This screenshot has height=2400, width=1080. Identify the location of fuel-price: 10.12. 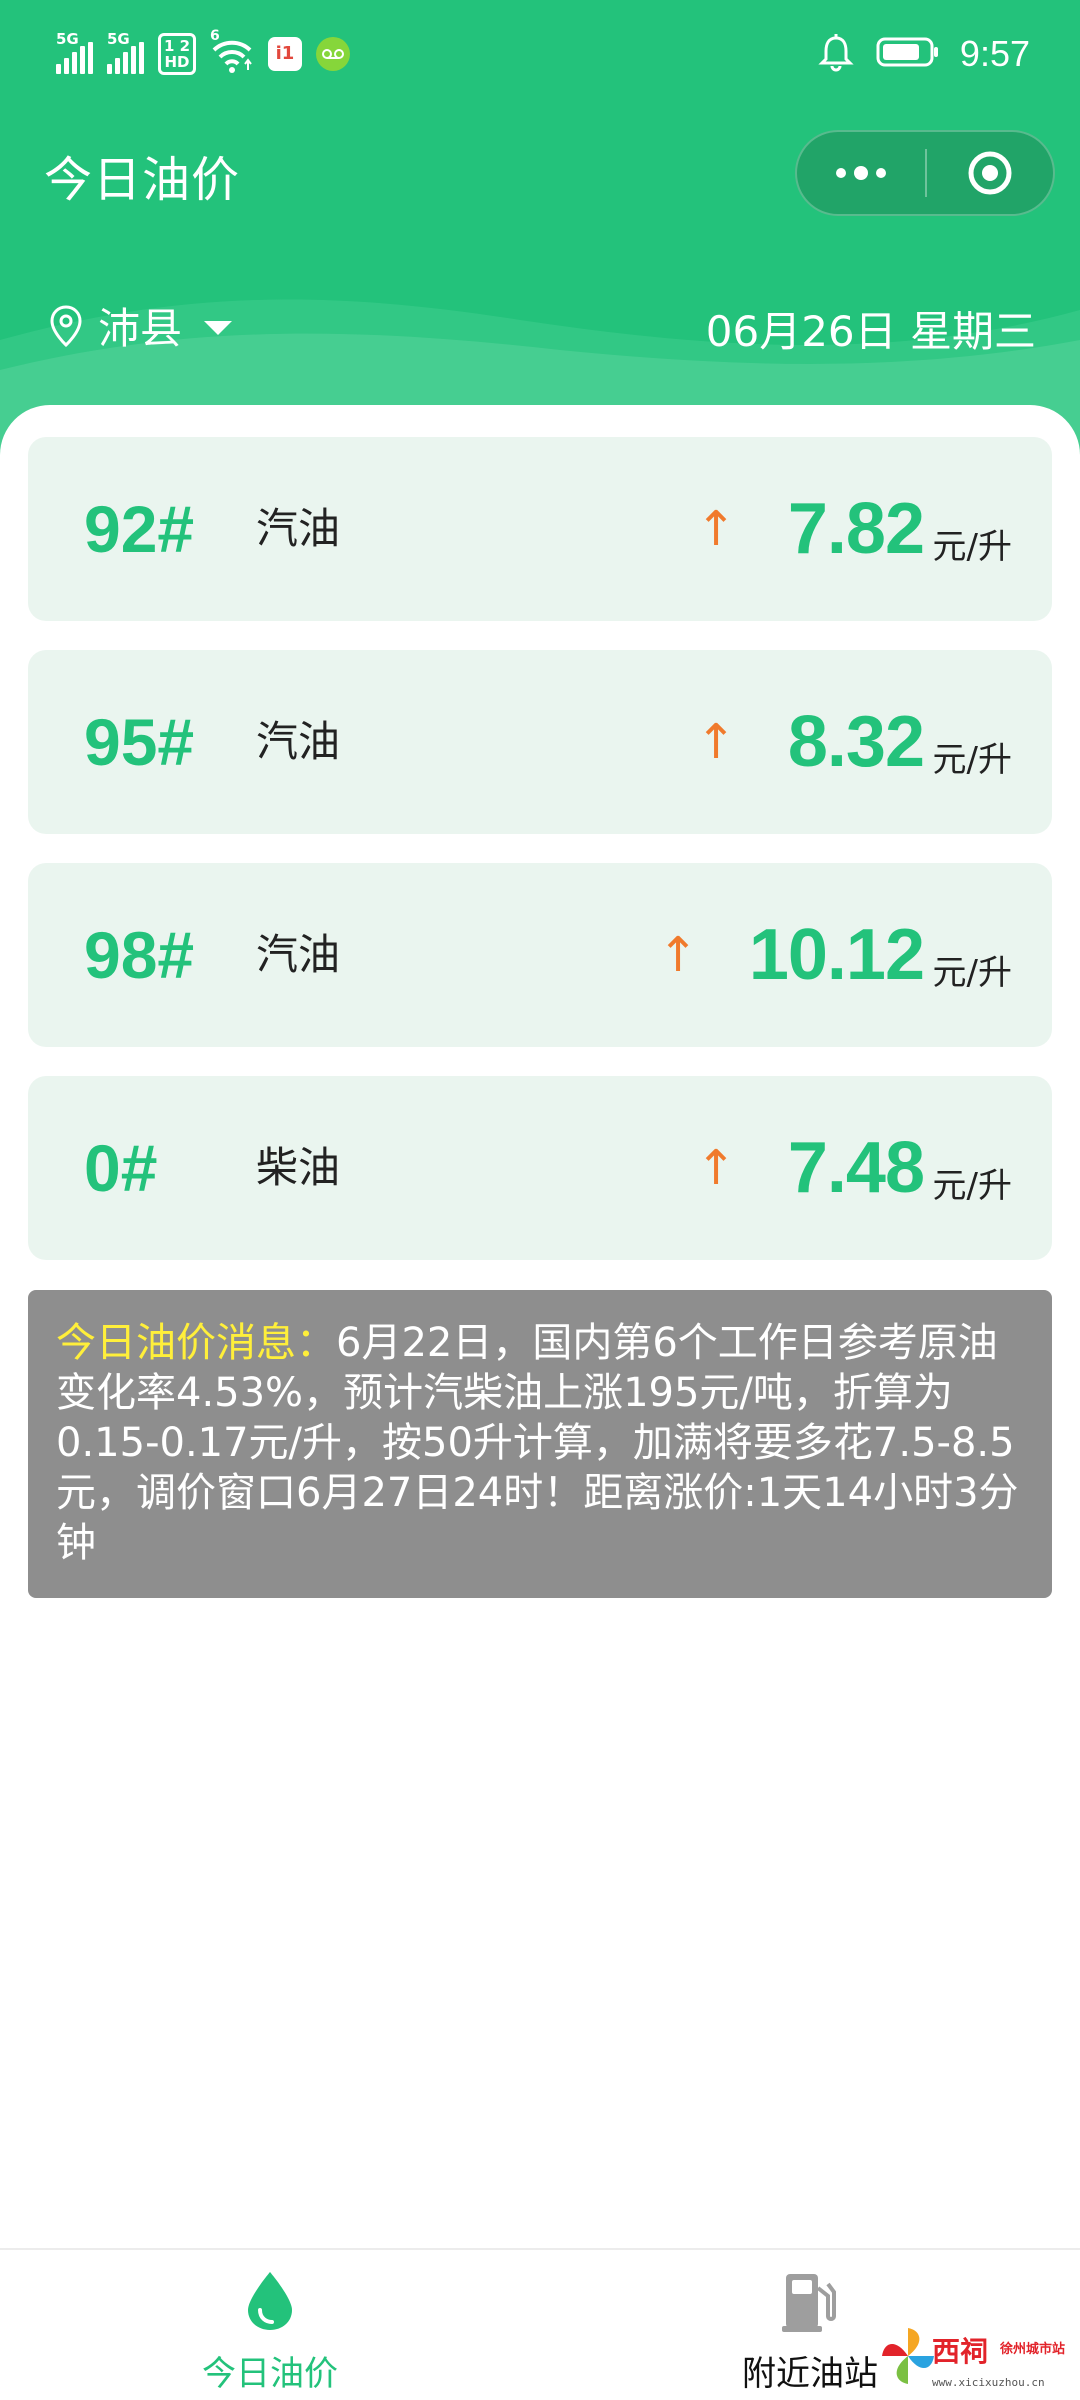
(836, 955).